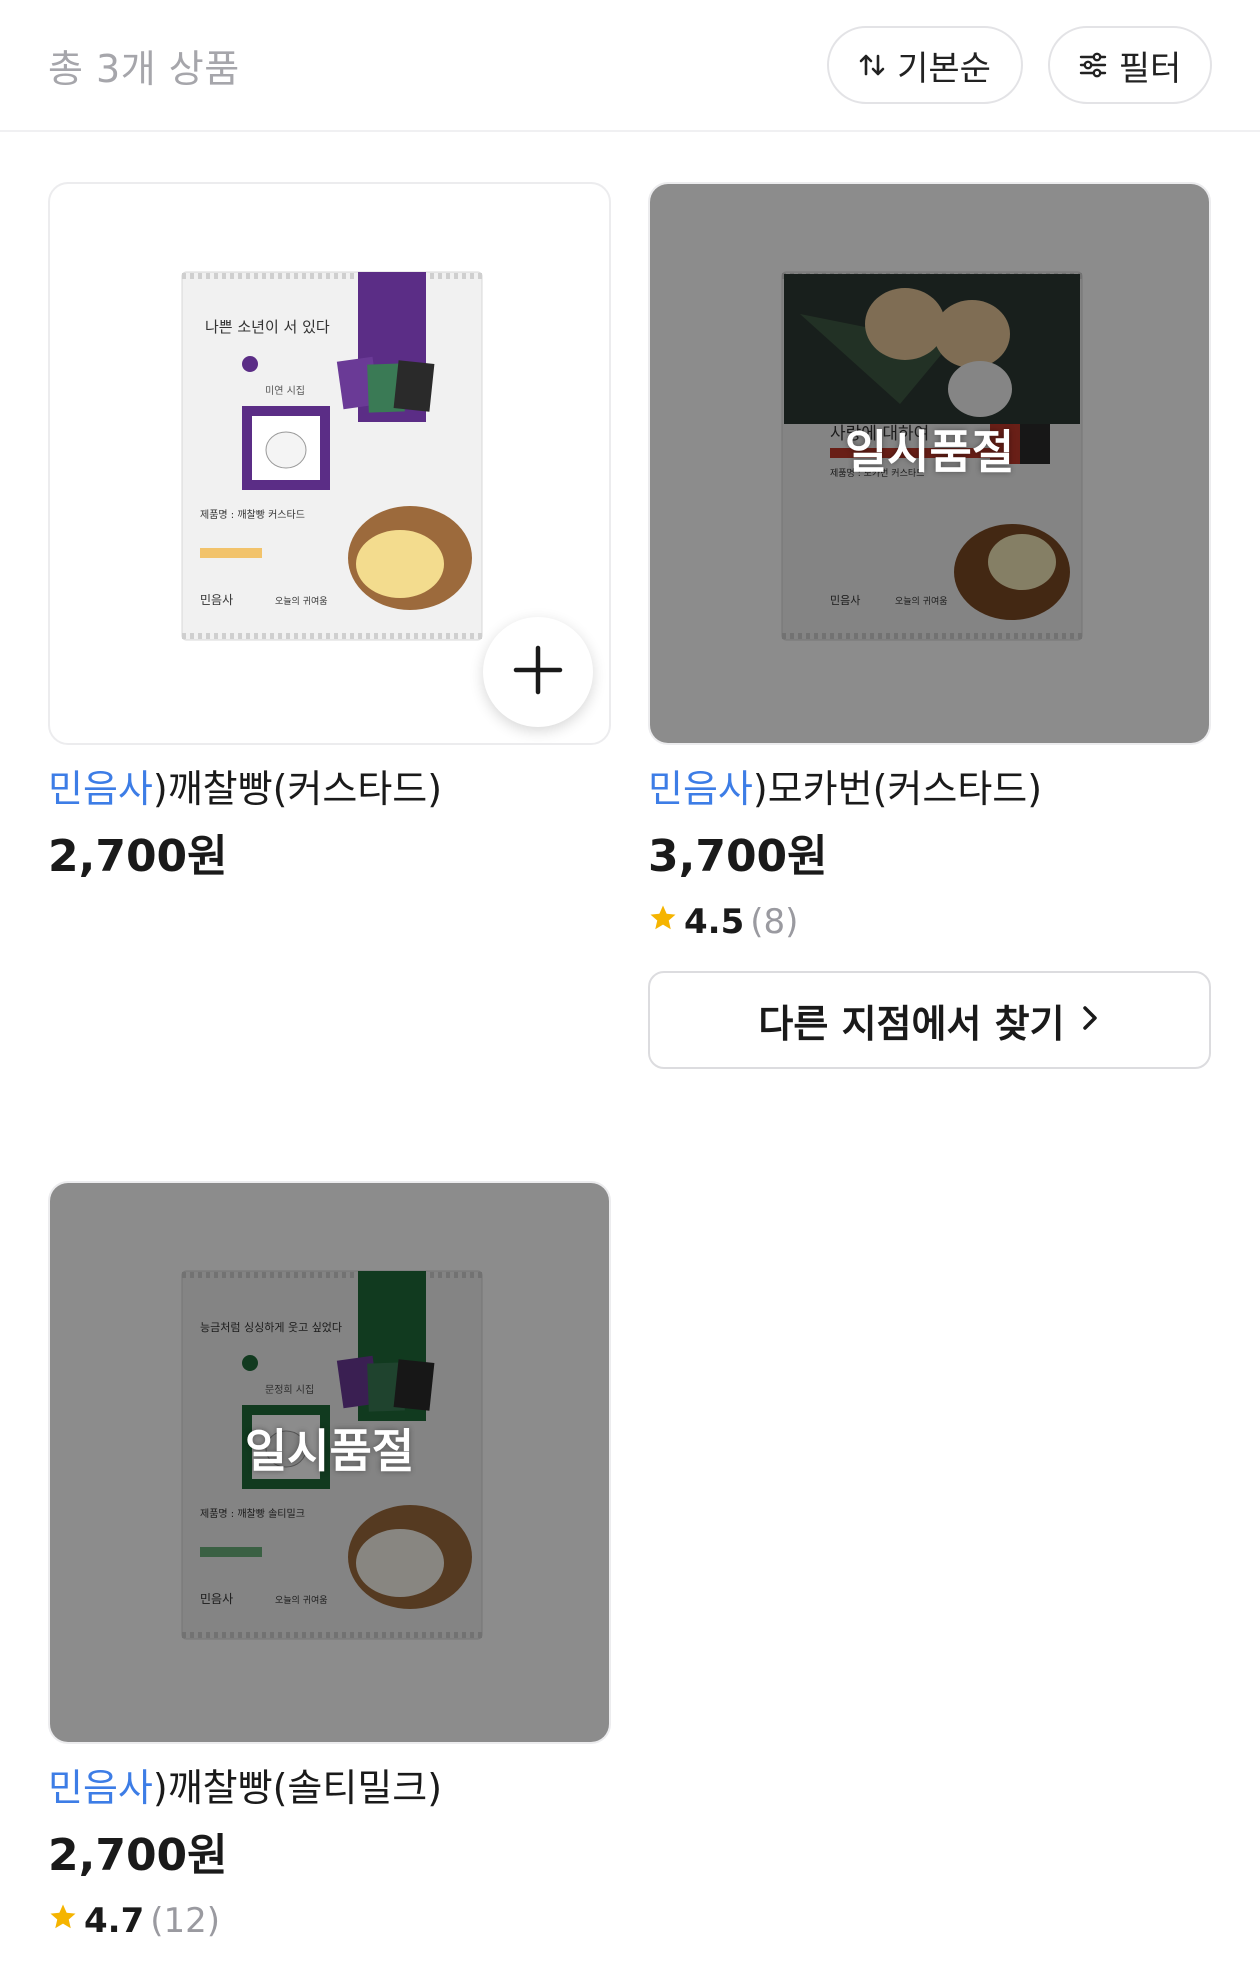 This screenshot has width=1260, height=1975. I want to click on filter-label: 필터, so click(1150, 68).